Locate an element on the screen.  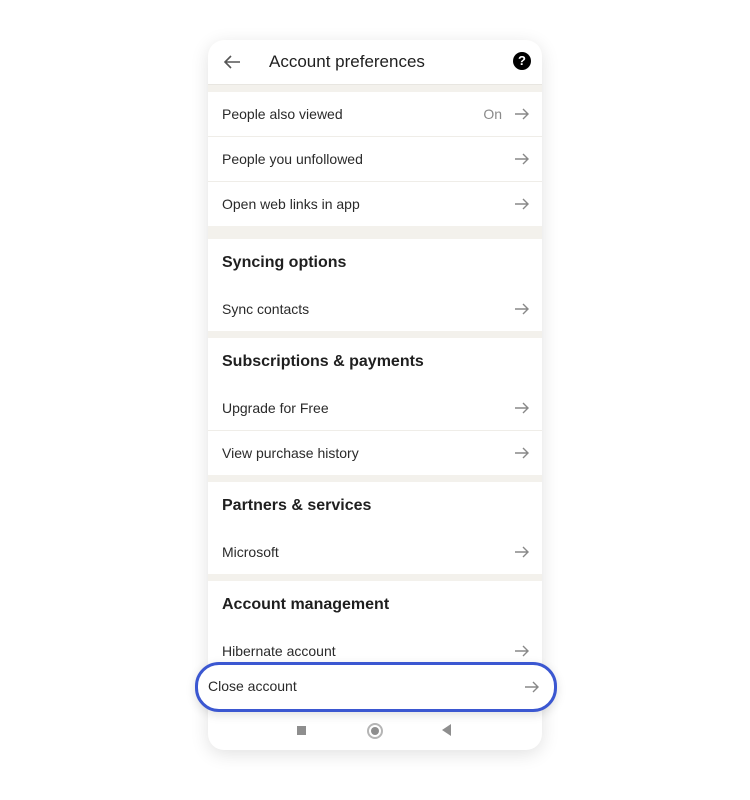
back-arrow-icon is located at coordinates (232, 62).